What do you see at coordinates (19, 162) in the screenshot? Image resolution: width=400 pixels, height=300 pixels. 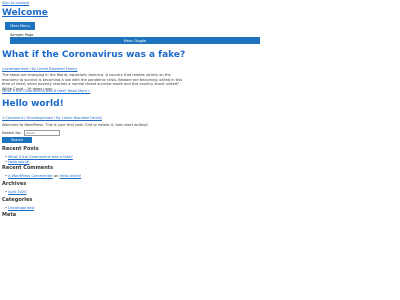 I see `recent-post-link: Hello world!` at bounding box center [19, 162].